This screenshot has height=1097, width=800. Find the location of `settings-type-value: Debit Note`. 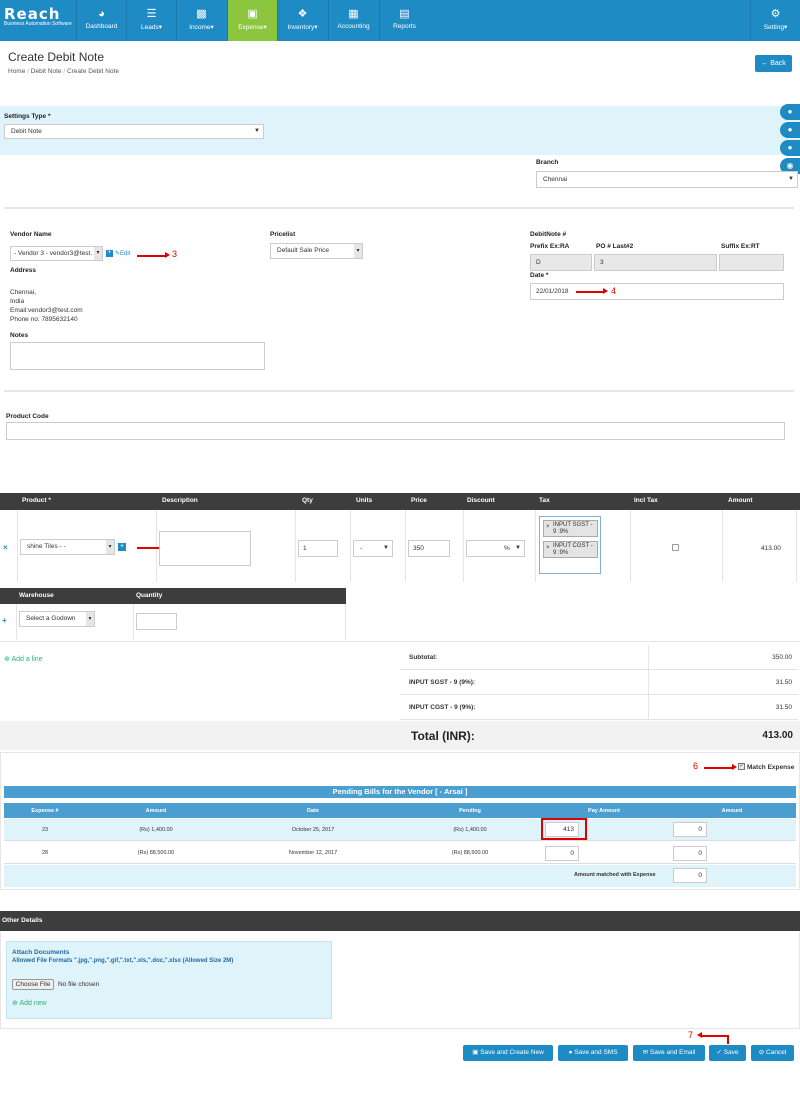

settings-type-value: Debit Note is located at coordinates (26, 131).